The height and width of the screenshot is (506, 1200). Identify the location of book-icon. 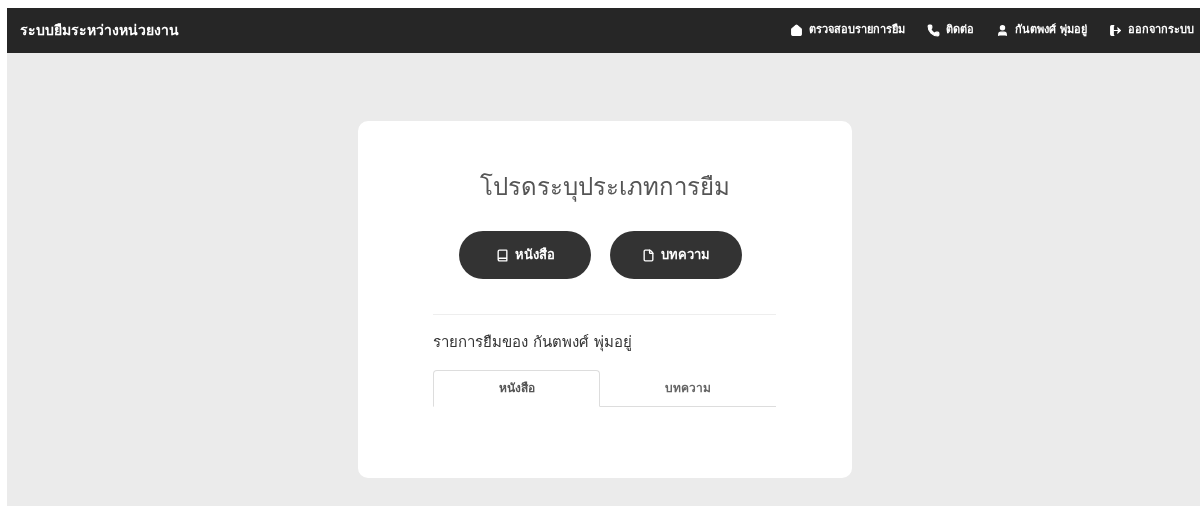
(502, 255).